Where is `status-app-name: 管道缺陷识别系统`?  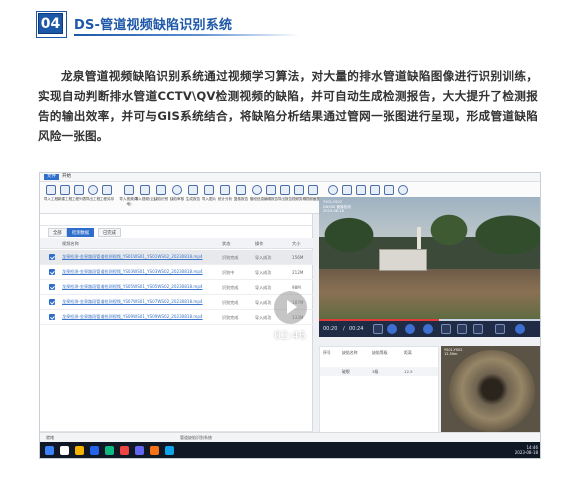 status-app-name: 管道缺陷识别系统 is located at coordinates (196, 437).